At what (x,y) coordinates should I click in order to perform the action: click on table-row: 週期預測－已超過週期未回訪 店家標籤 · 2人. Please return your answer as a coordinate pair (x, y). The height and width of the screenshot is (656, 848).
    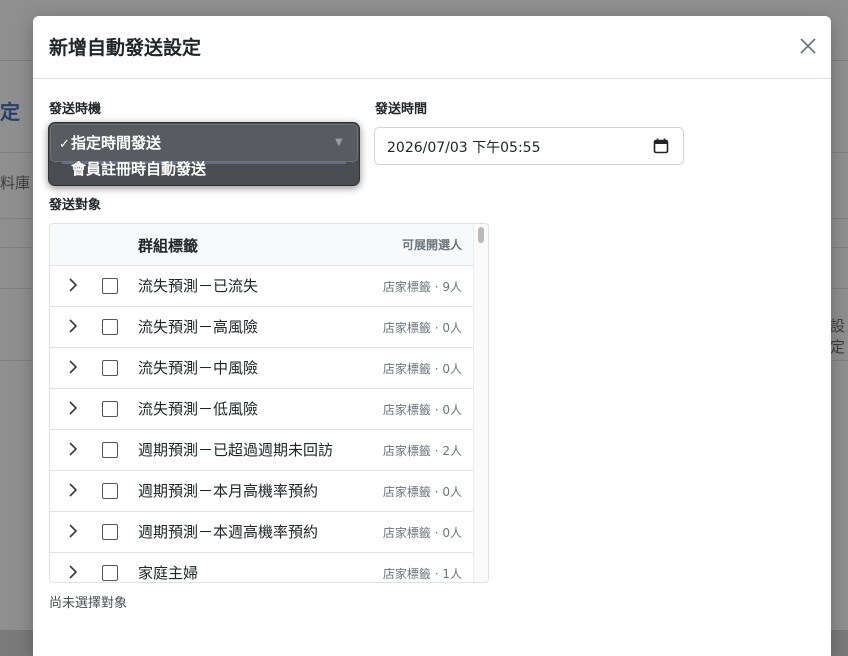
    Looking at the image, I should click on (262, 450).